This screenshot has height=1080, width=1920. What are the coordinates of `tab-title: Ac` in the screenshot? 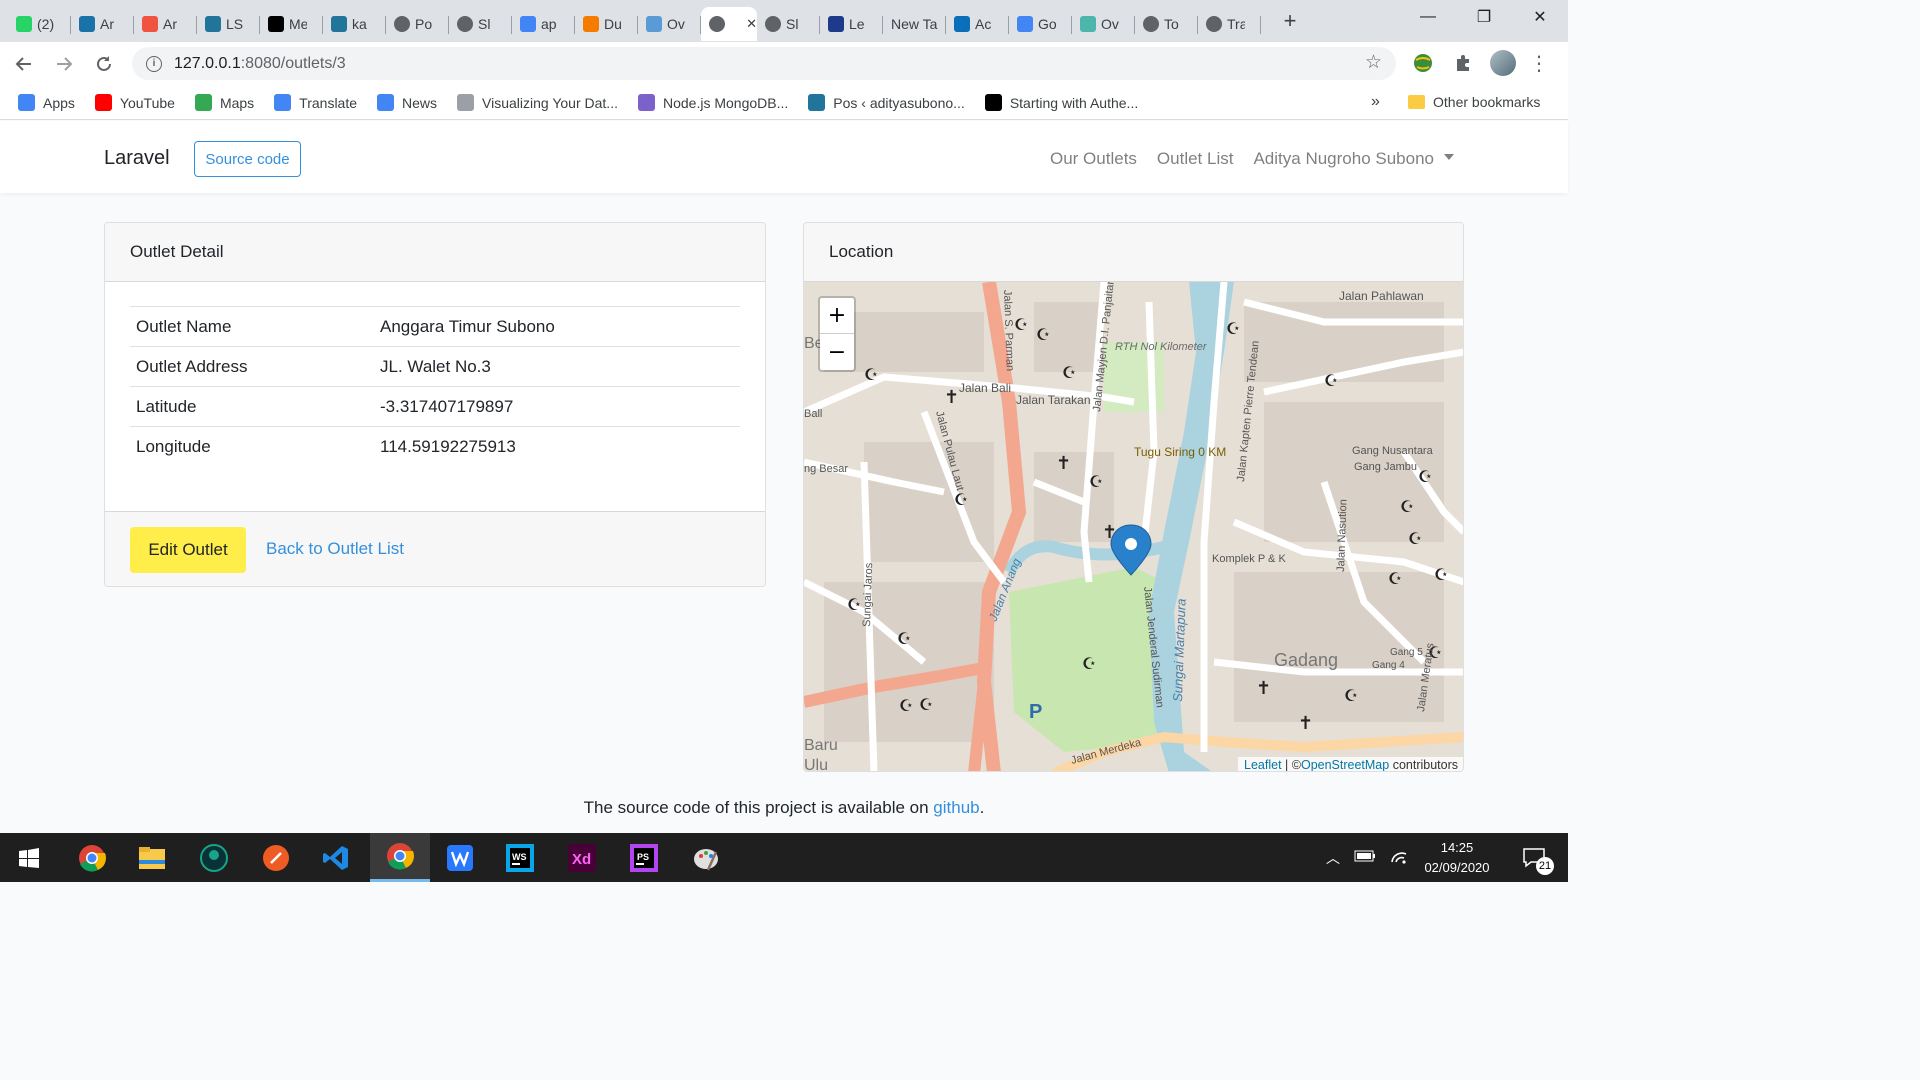 It's located at (983, 24).